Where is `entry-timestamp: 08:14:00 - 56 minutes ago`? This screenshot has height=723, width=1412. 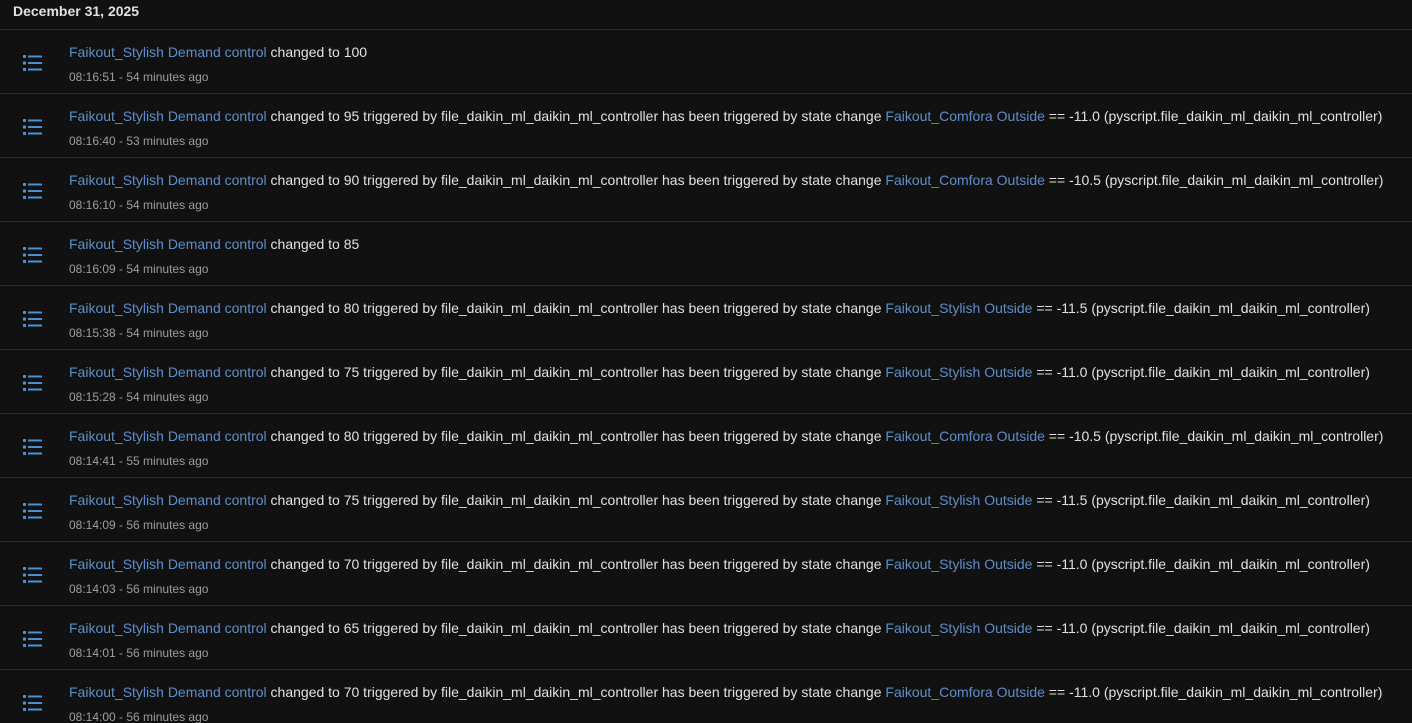 entry-timestamp: 08:14:00 - 56 minutes ago is located at coordinates (139, 716).